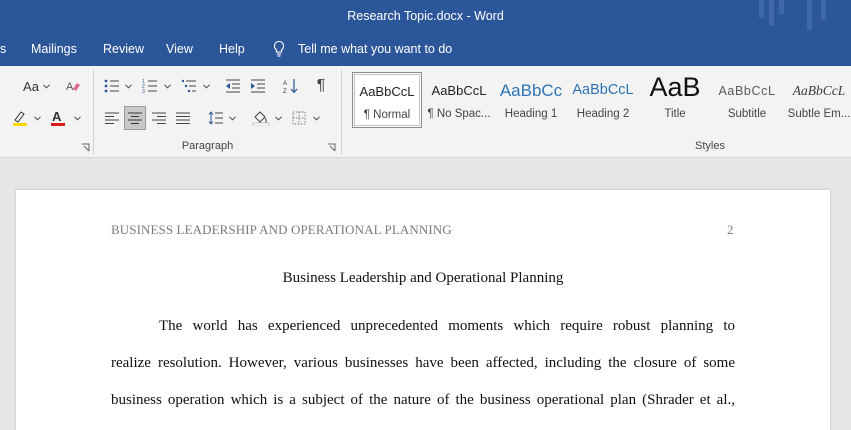 This screenshot has width=851, height=430. I want to click on style-name: ¶ Normal, so click(387, 115).